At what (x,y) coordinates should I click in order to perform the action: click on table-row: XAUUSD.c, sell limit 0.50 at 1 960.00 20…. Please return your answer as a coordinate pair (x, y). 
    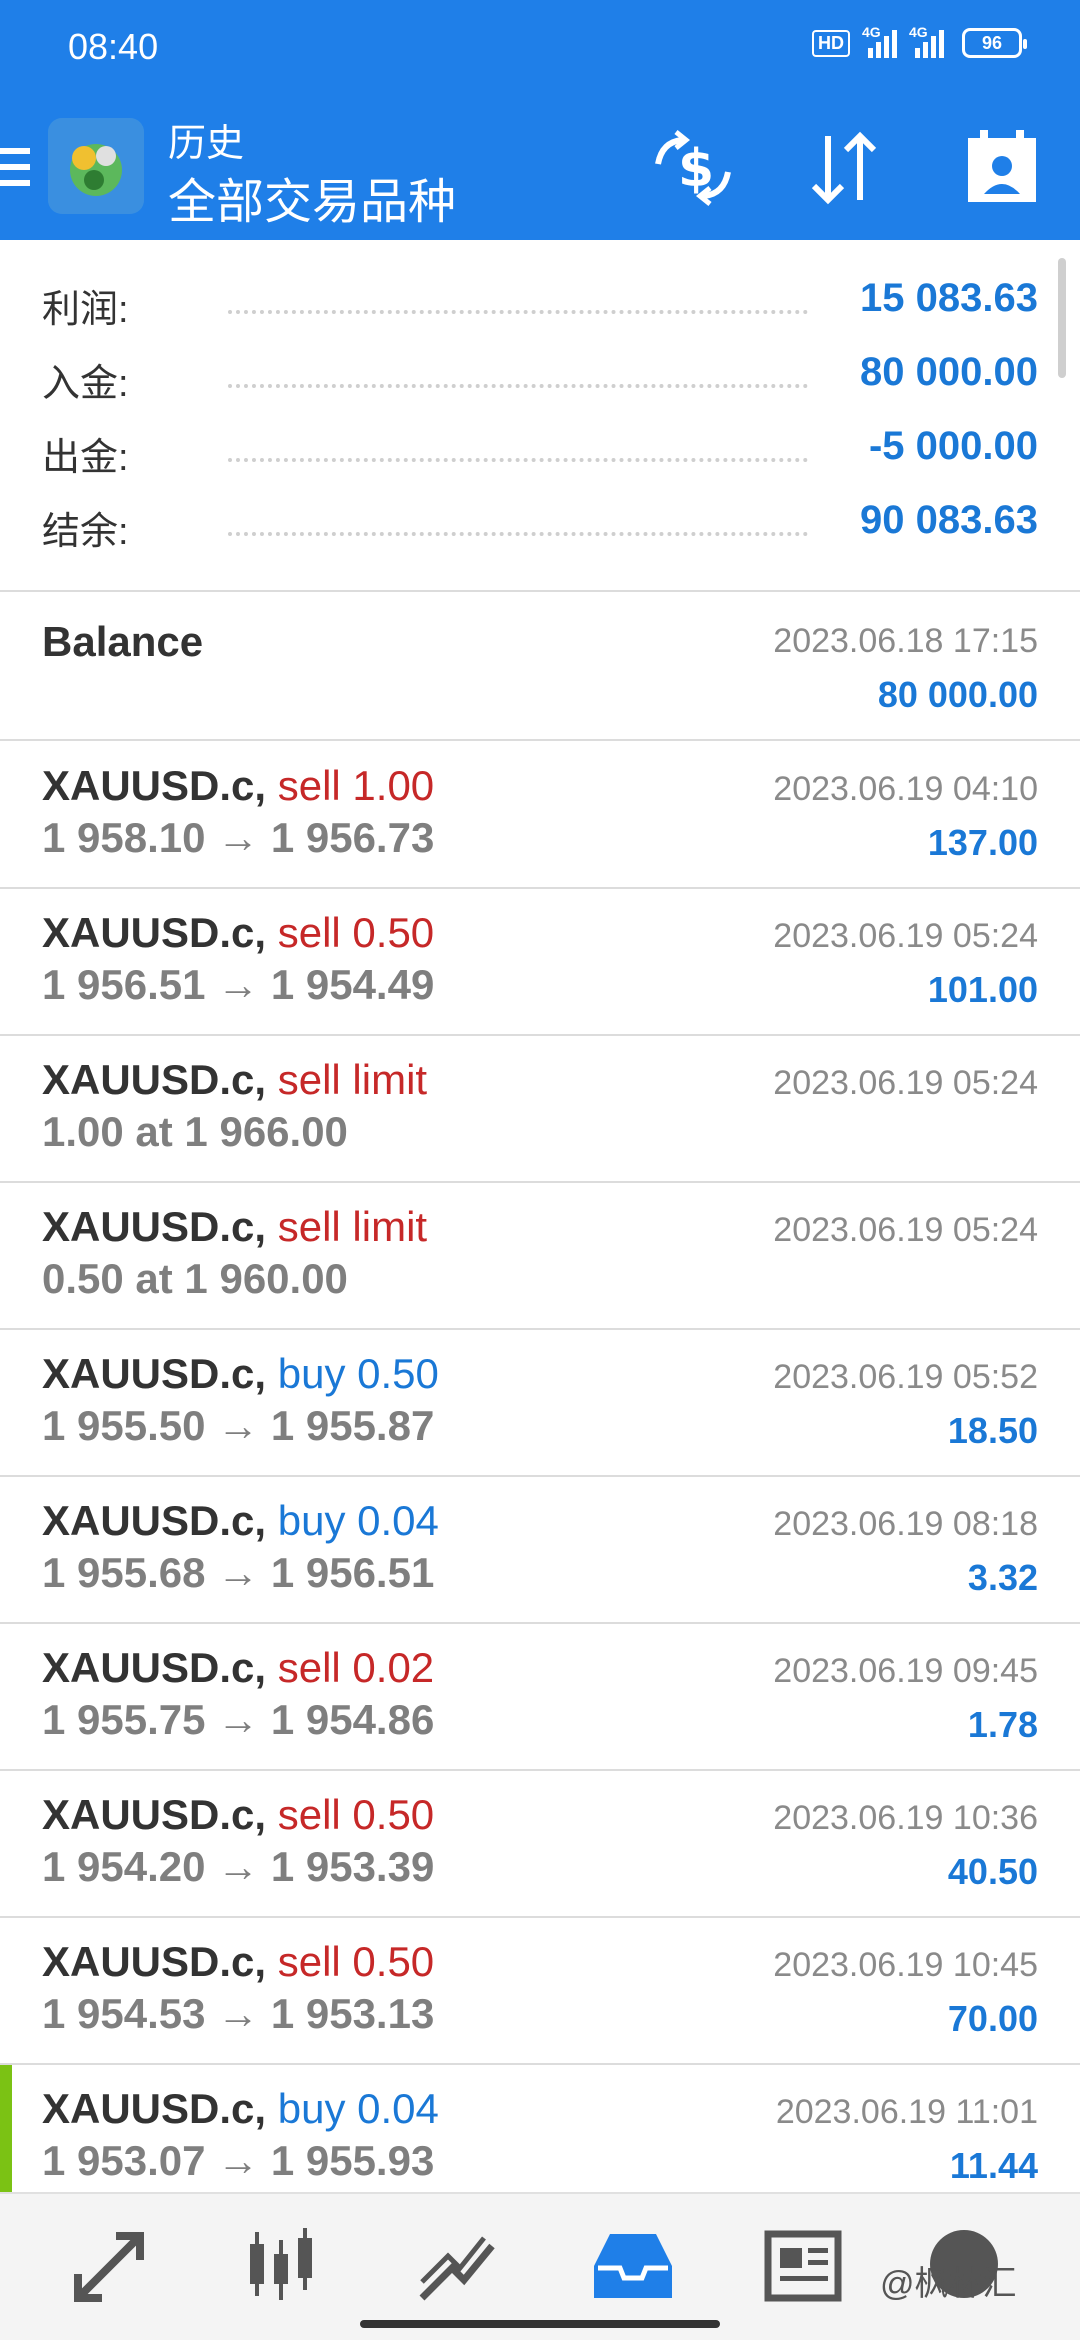
    Looking at the image, I should click on (540, 1256).